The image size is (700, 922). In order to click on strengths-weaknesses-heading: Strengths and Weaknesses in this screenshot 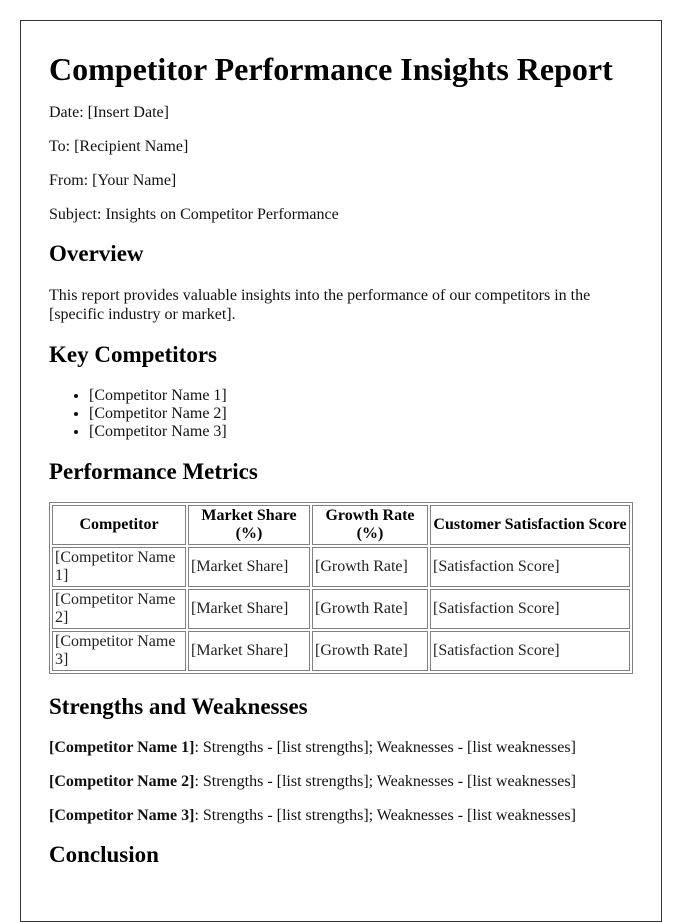, I will do `click(178, 706)`.